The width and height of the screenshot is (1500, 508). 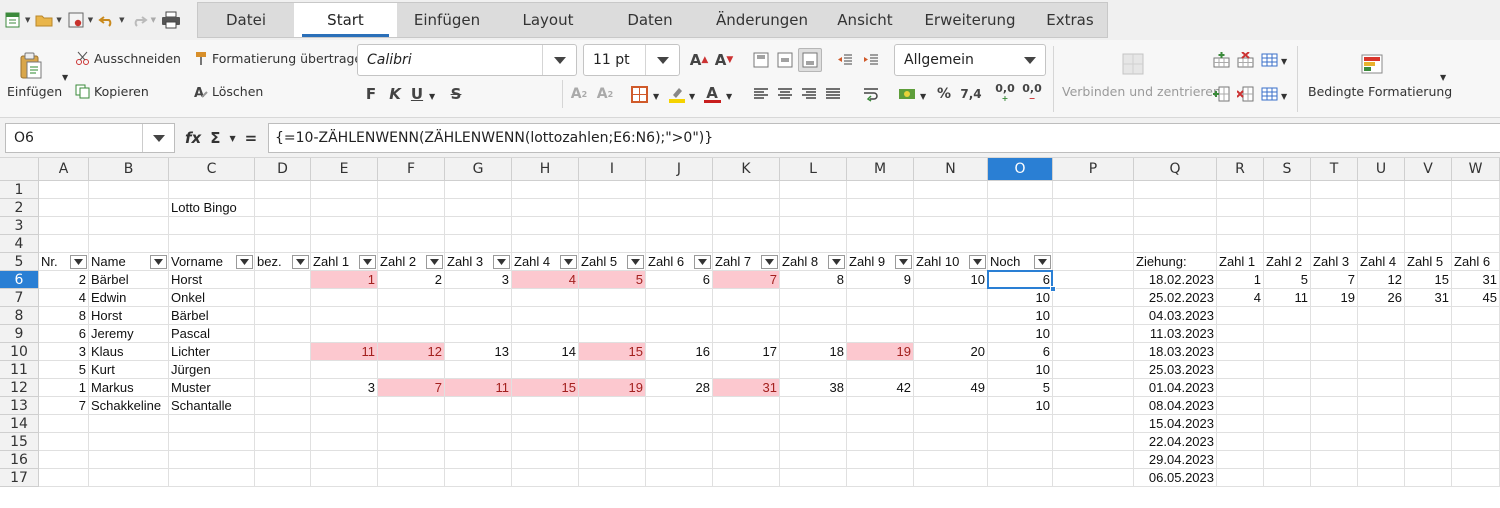 What do you see at coordinates (1476, 298) in the screenshot?
I see `draw-number-cell: 45` at bounding box center [1476, 298].